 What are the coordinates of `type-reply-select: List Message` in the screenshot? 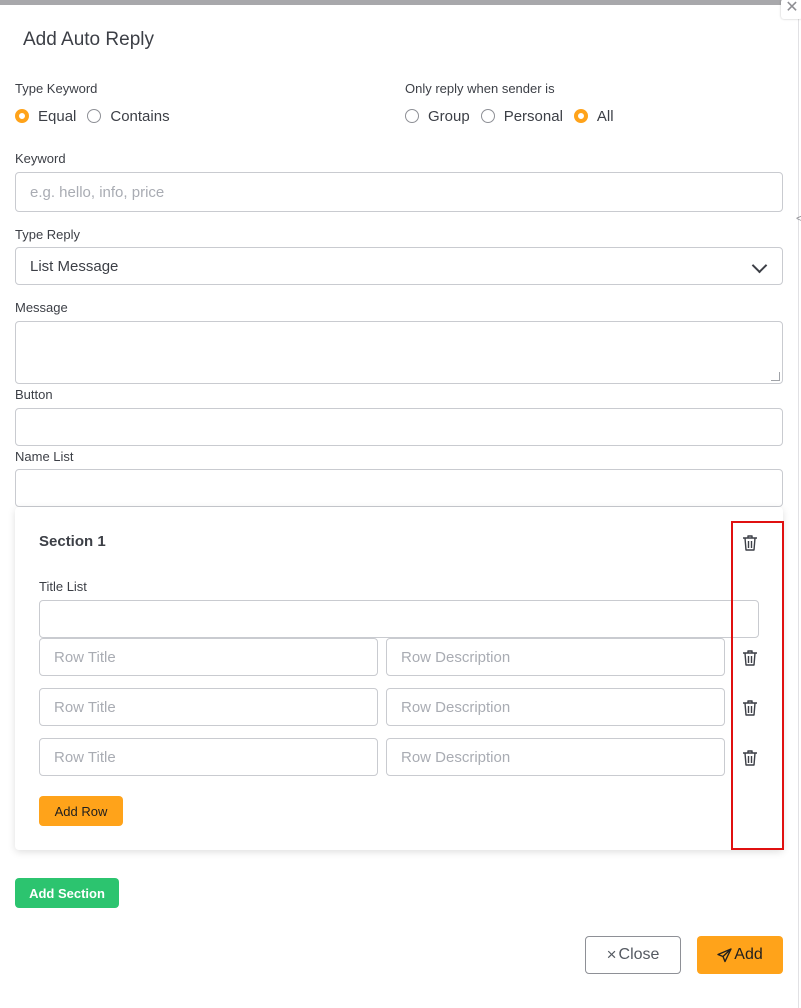 It's located at (399, 266).